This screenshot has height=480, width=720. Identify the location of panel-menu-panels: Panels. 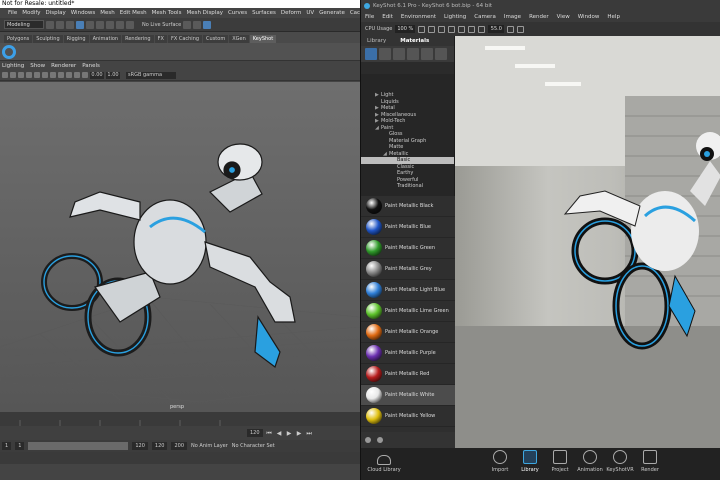
(91, 66).